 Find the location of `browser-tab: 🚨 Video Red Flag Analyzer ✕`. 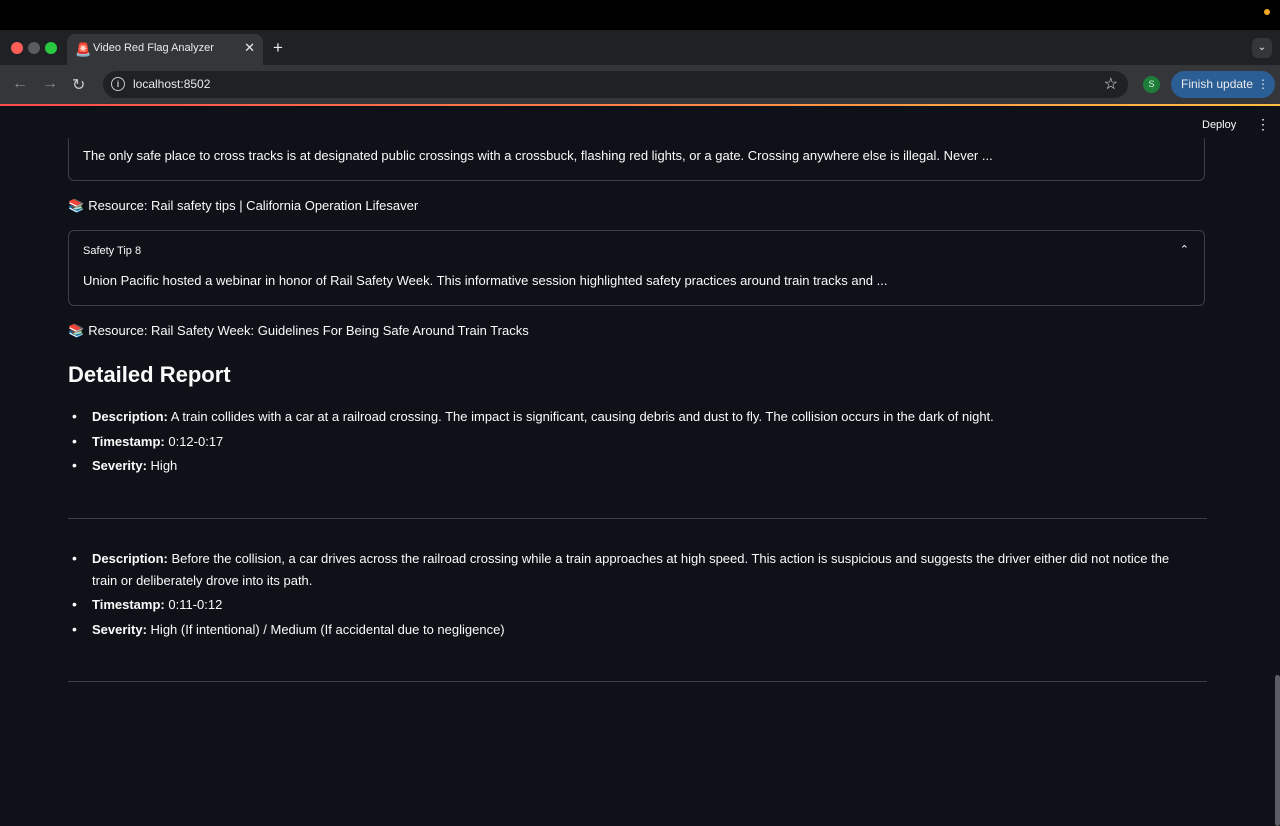

browser-tab: 🚨 Video Red Flag Analyzer ✕ is located at coordinates (165, 49).